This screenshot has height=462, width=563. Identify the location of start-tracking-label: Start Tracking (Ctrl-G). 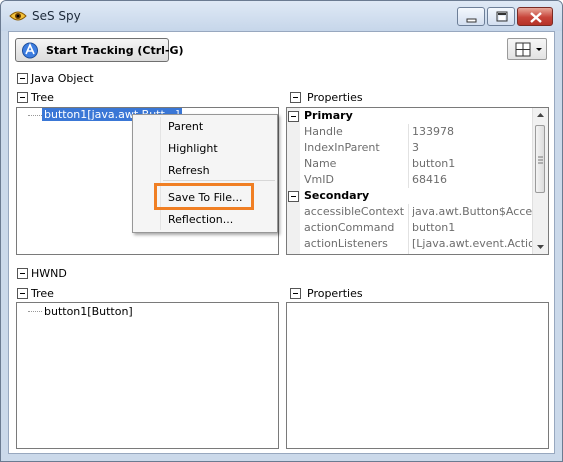
(115, 50).